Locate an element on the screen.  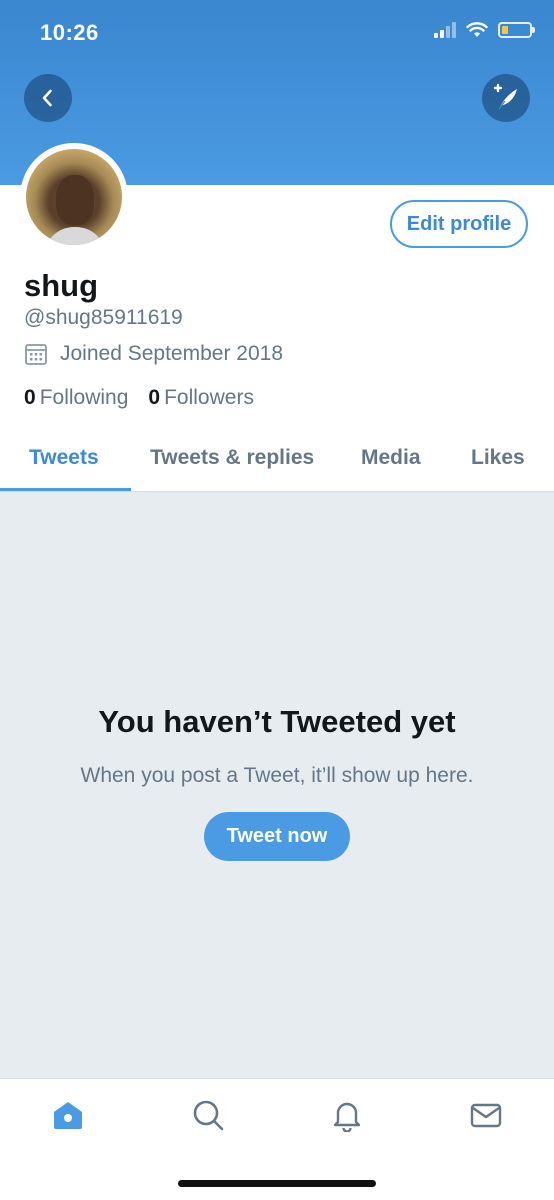
status-time: 10:26 is located at coordinates (69, 32).